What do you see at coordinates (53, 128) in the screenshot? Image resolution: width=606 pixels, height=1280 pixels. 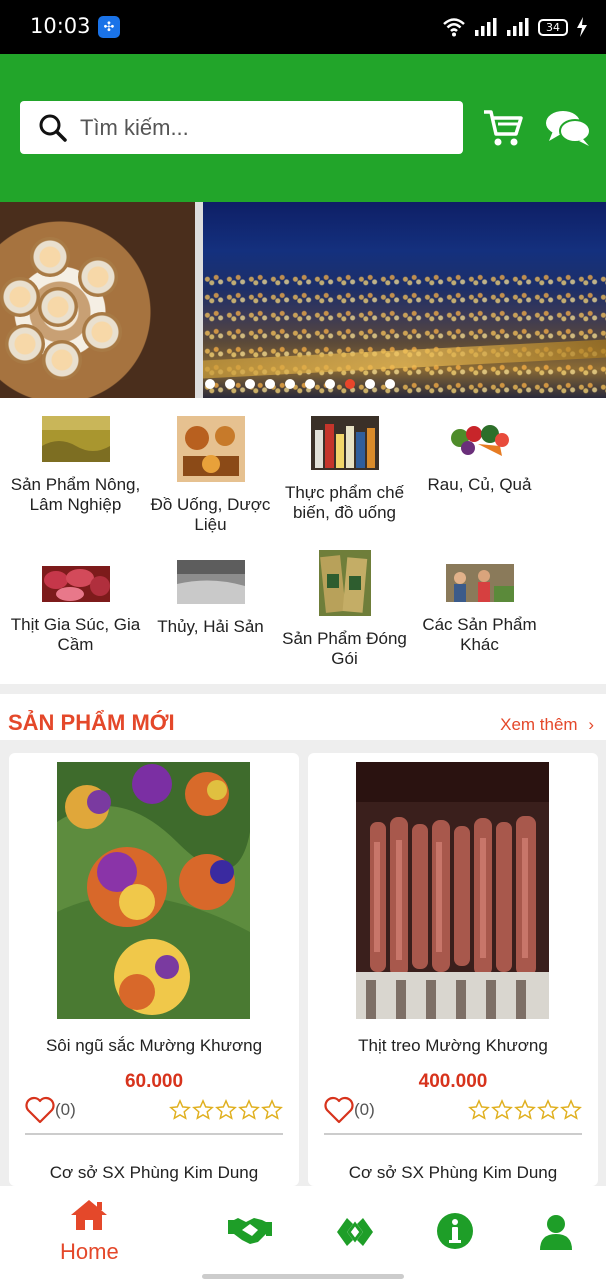 I see `search-icon` at bounding box center [53, 128].